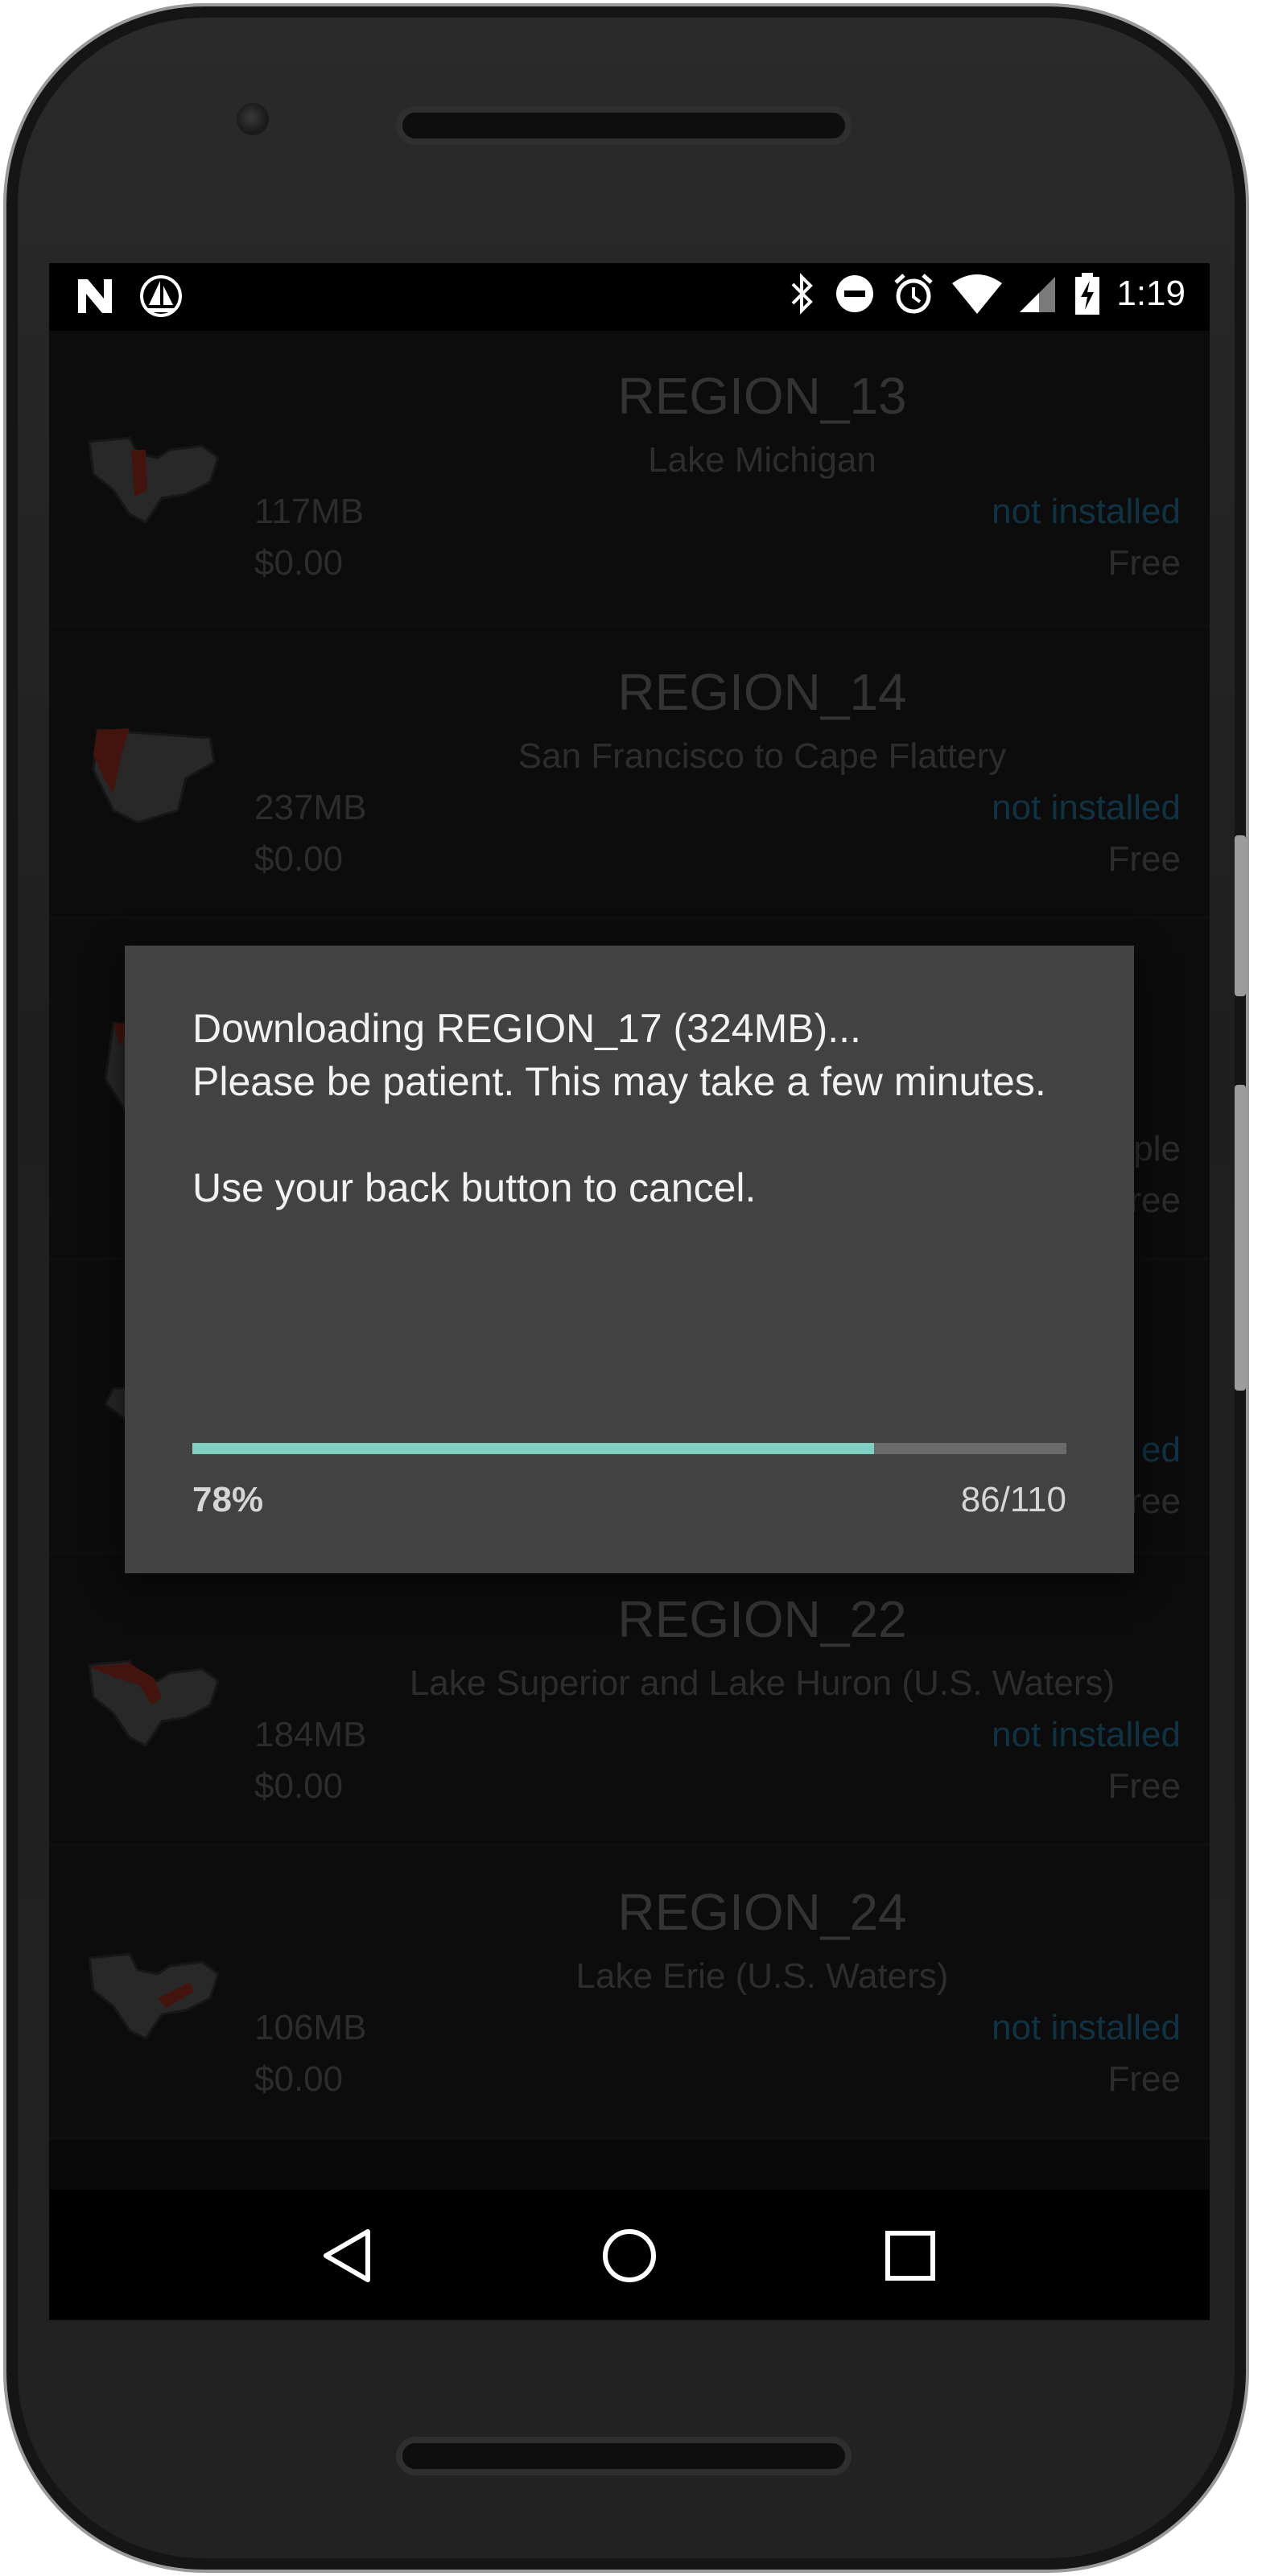  What do you see at coordinates (1151, 293) in the screenshot?
I see `clock-time: 1:19` at bounding box center [1151, 293].